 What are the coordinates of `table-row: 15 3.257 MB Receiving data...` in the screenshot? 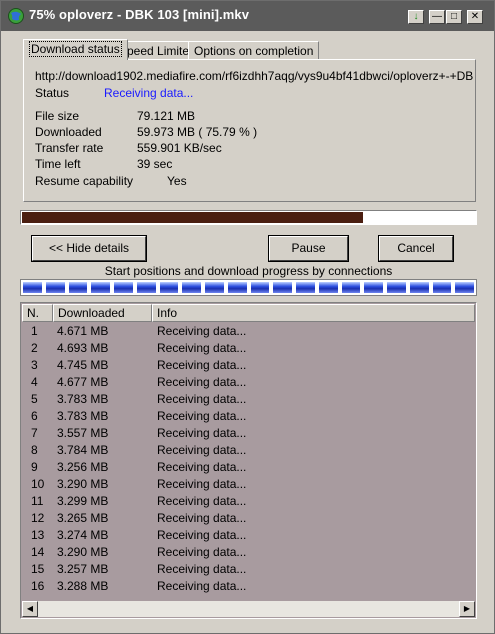 It's located at (248, 569).